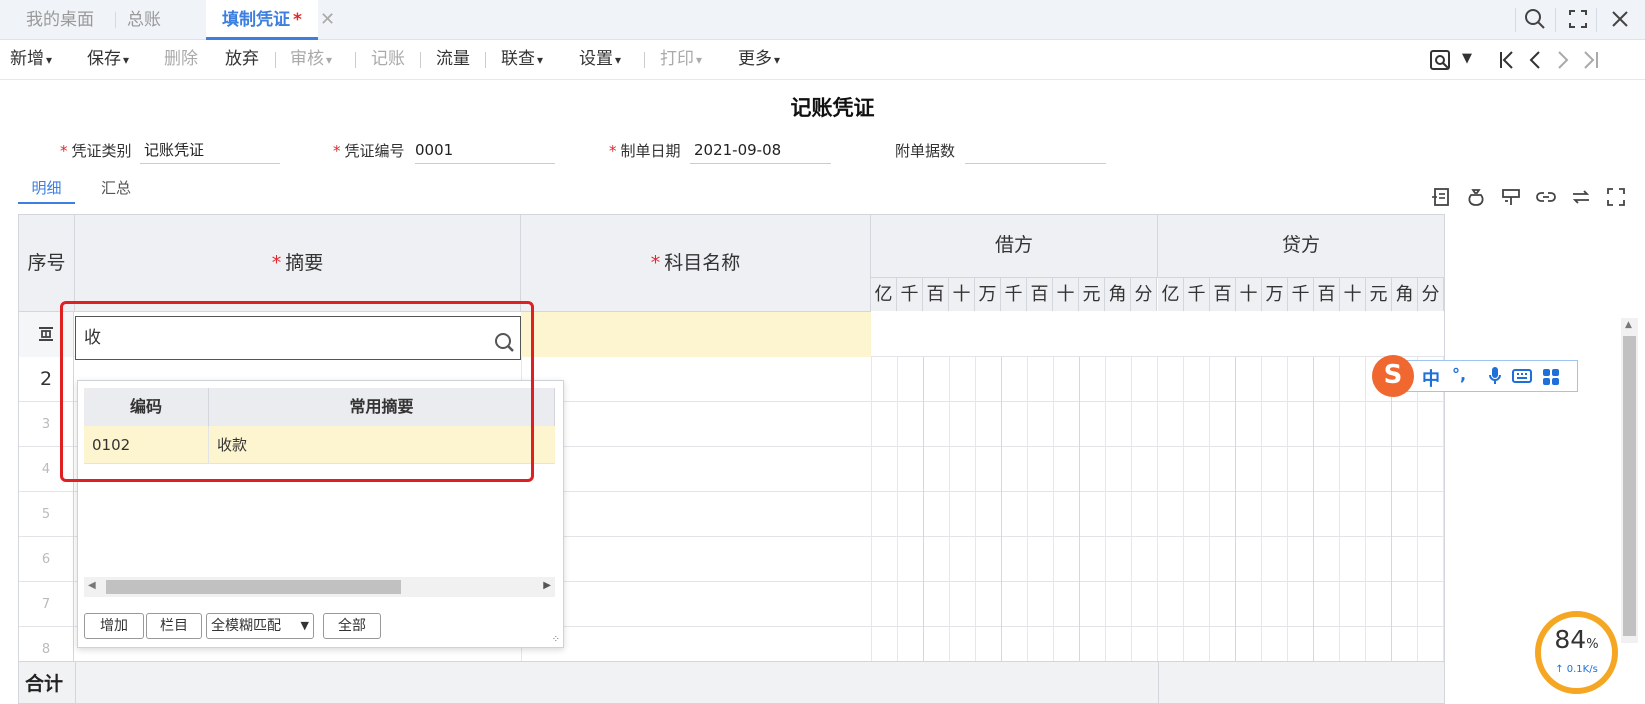  I want to click on scroll-right-icon: ▶, so click(547, 585).